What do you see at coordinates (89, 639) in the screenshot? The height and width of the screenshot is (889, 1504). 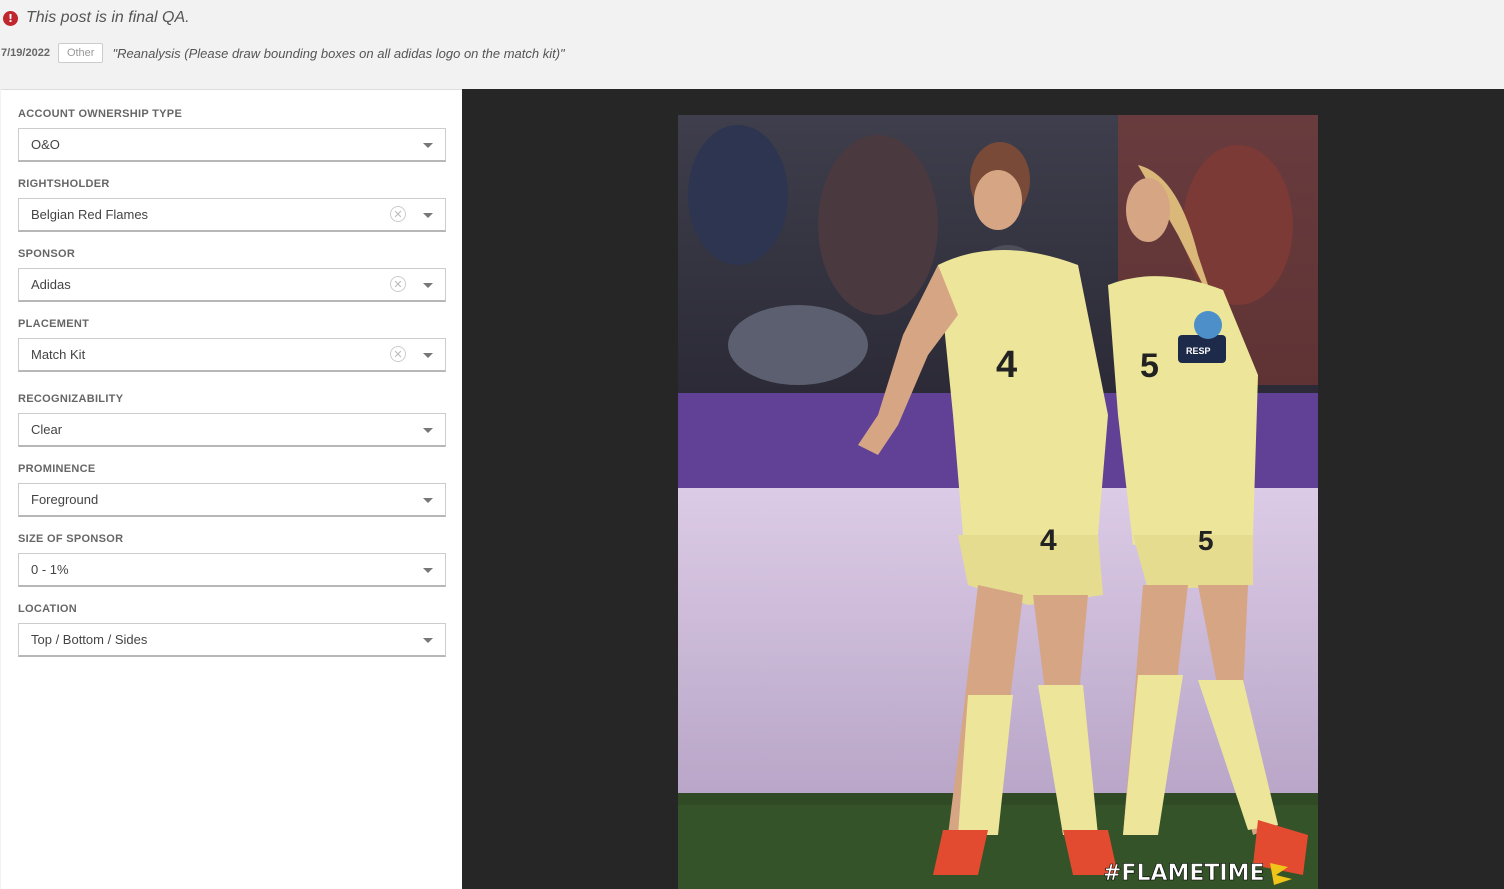 I see `select-value: Top / Bottom / Sides` at bounding box center [89, 639].